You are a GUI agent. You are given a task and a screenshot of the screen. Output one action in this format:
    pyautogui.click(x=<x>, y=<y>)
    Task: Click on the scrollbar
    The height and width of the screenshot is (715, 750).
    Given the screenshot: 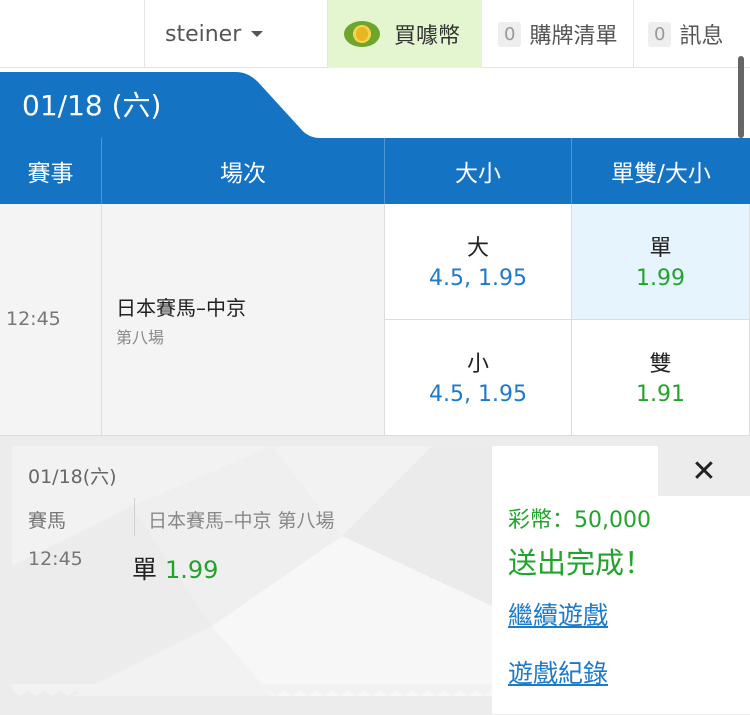 What is the action you would take?
    pyautogui.click(x=741, y=97)
    